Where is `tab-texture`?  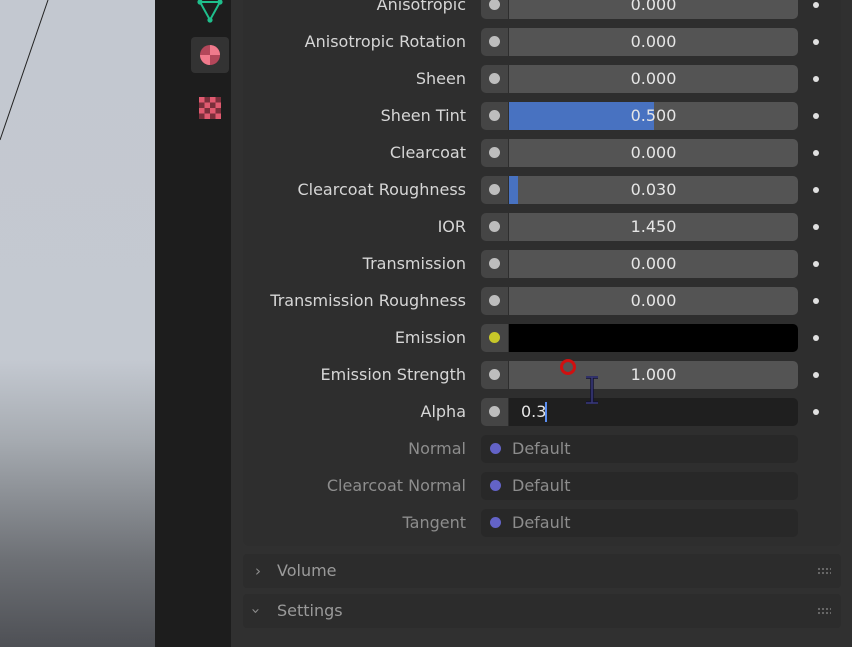
tab-texture is located at coordinates (210, 108).